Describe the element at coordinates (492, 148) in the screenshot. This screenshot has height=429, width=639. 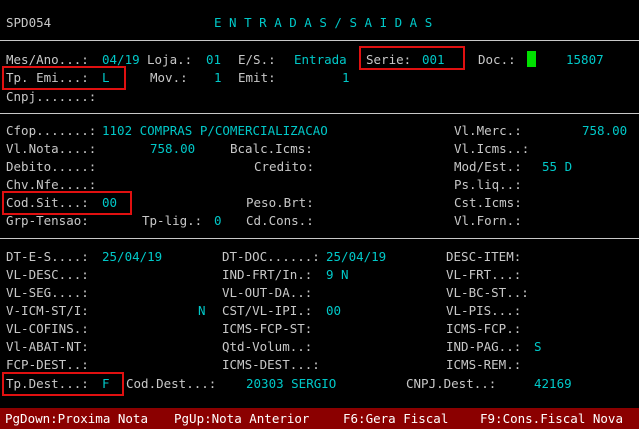
I see `vl-icms-label: Vl.Icms..:` at that location.